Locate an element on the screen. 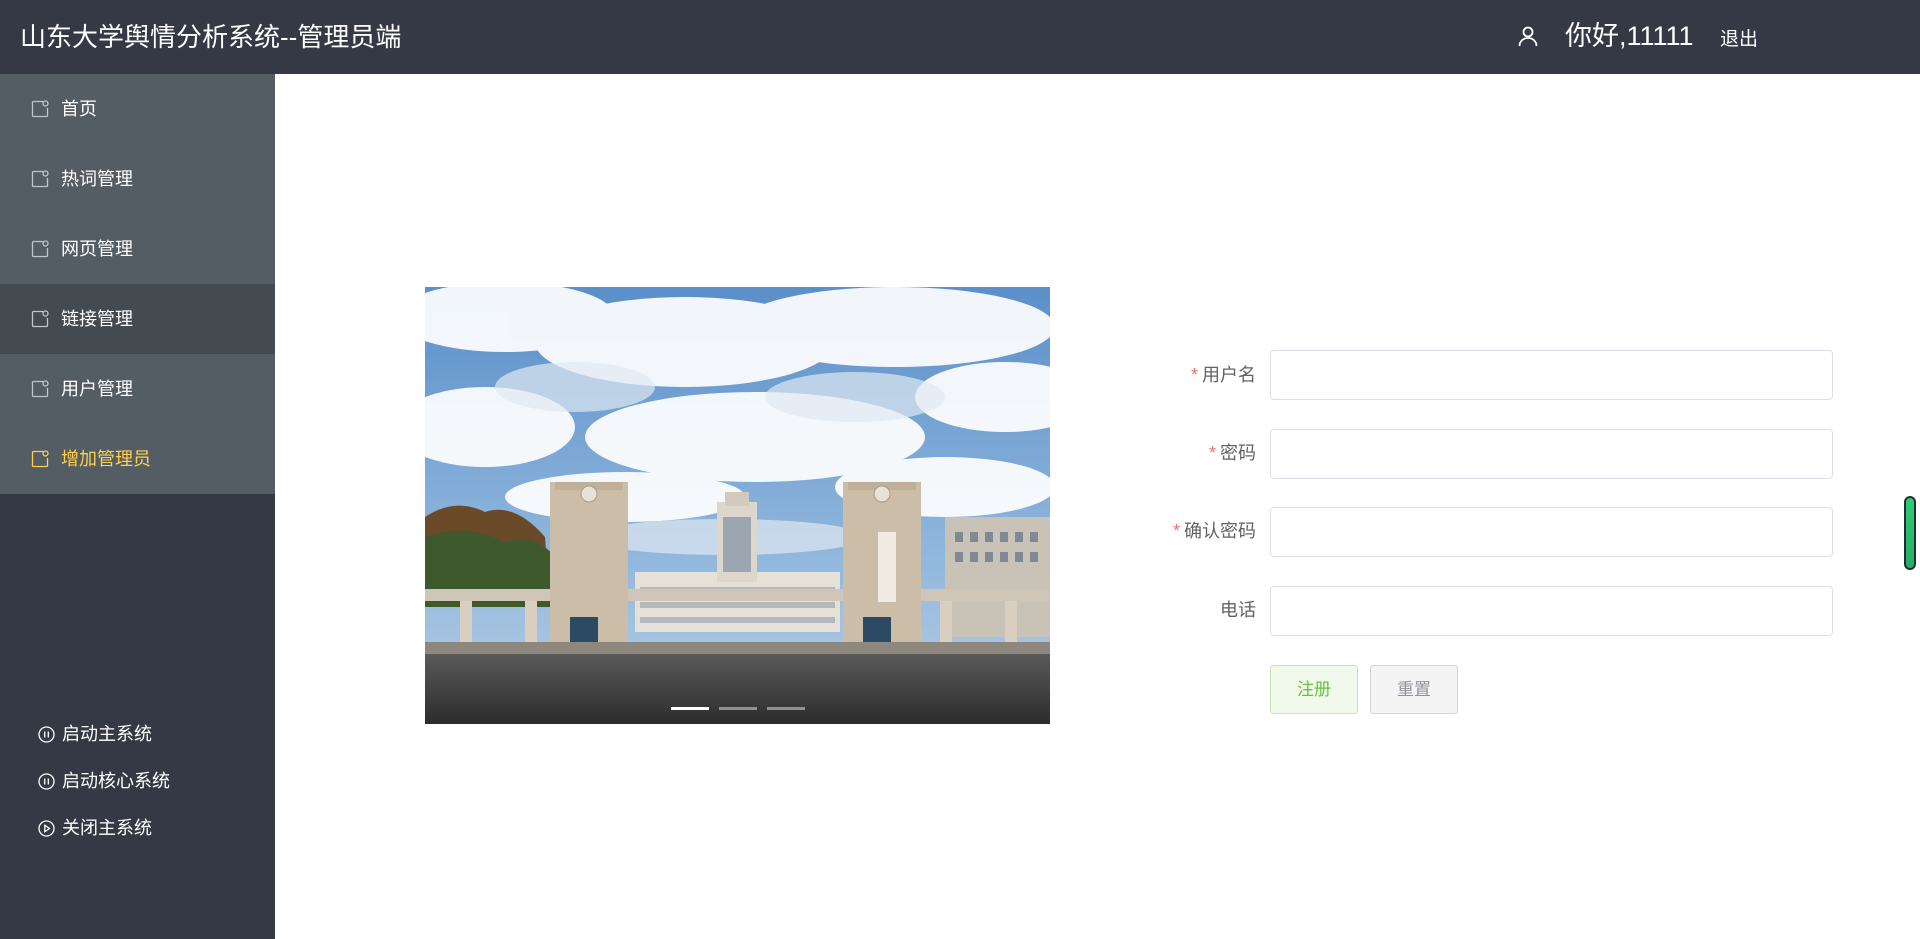 This screenshot has width=1920, height=939. start-core-system-button: 启动核心系统 is located at coordinates (137, 782).